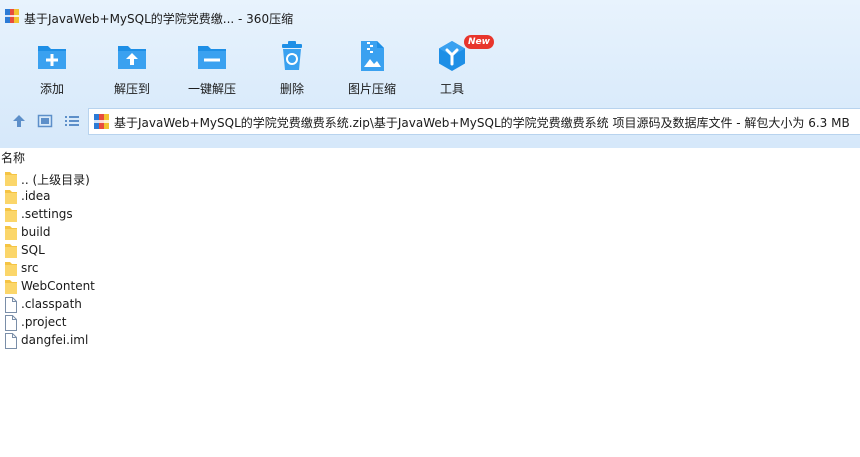 This screenshot has width=860, height=457. I want to click on archive-file-icon, so click(101, 121).